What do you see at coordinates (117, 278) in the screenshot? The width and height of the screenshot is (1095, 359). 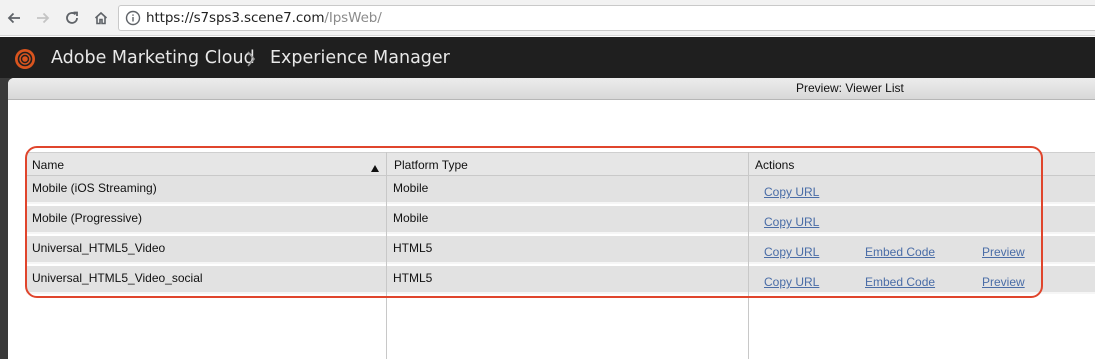 I see `row-name: Universal_HTML5_Video_social` at bounding box center [117, 278].